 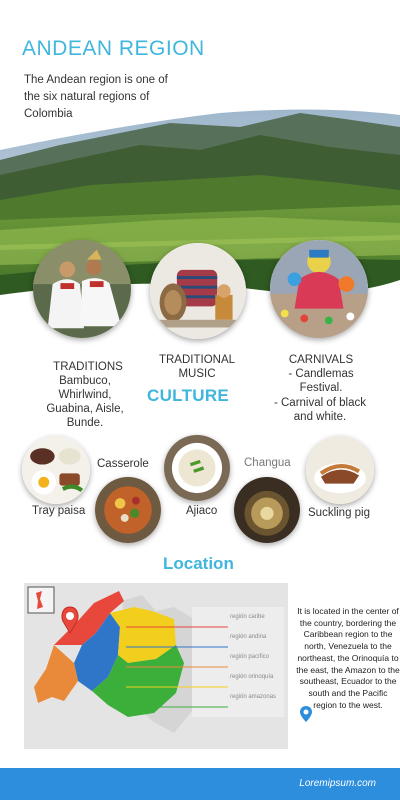 I want to click on traditions-title: TRADITIONS, so click(x=88, y=367).